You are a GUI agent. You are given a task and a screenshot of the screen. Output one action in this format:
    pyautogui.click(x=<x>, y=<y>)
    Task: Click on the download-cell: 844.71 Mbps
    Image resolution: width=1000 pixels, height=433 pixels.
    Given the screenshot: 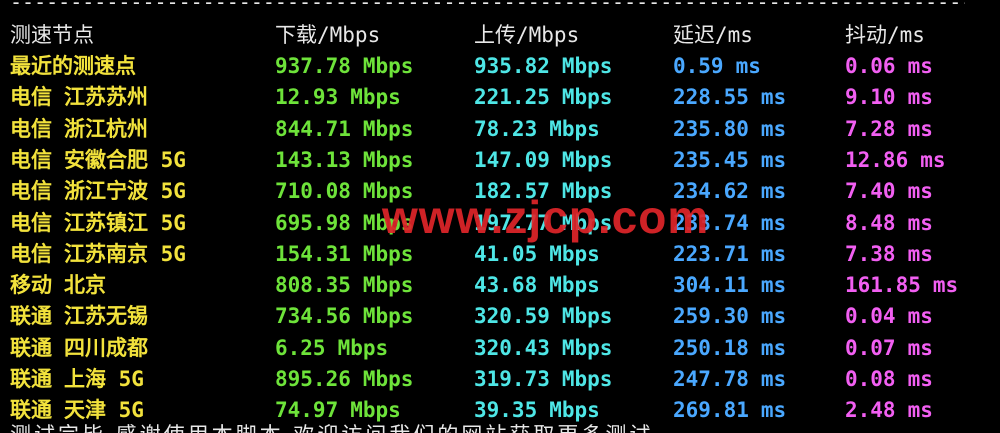 What is the action you would take?
    pyautogui.click(x=344, y=129)
    